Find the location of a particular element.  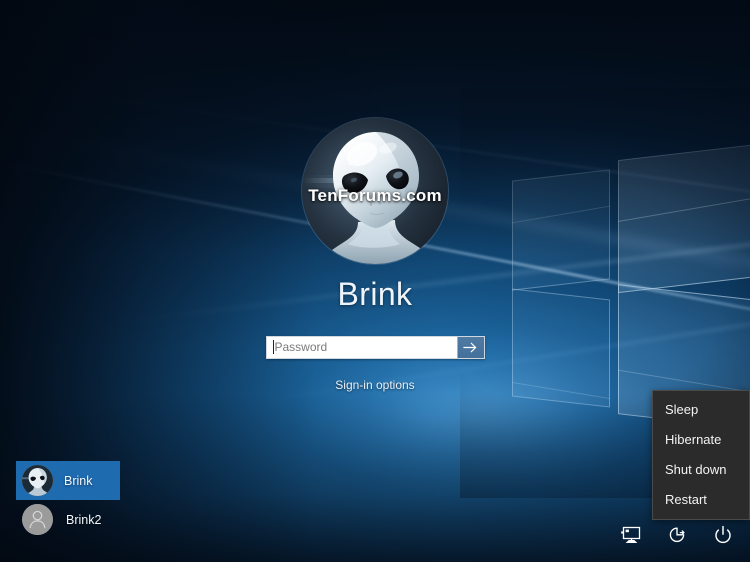

user-list-item-label: Brink2 is located at coordinates (84, 519).